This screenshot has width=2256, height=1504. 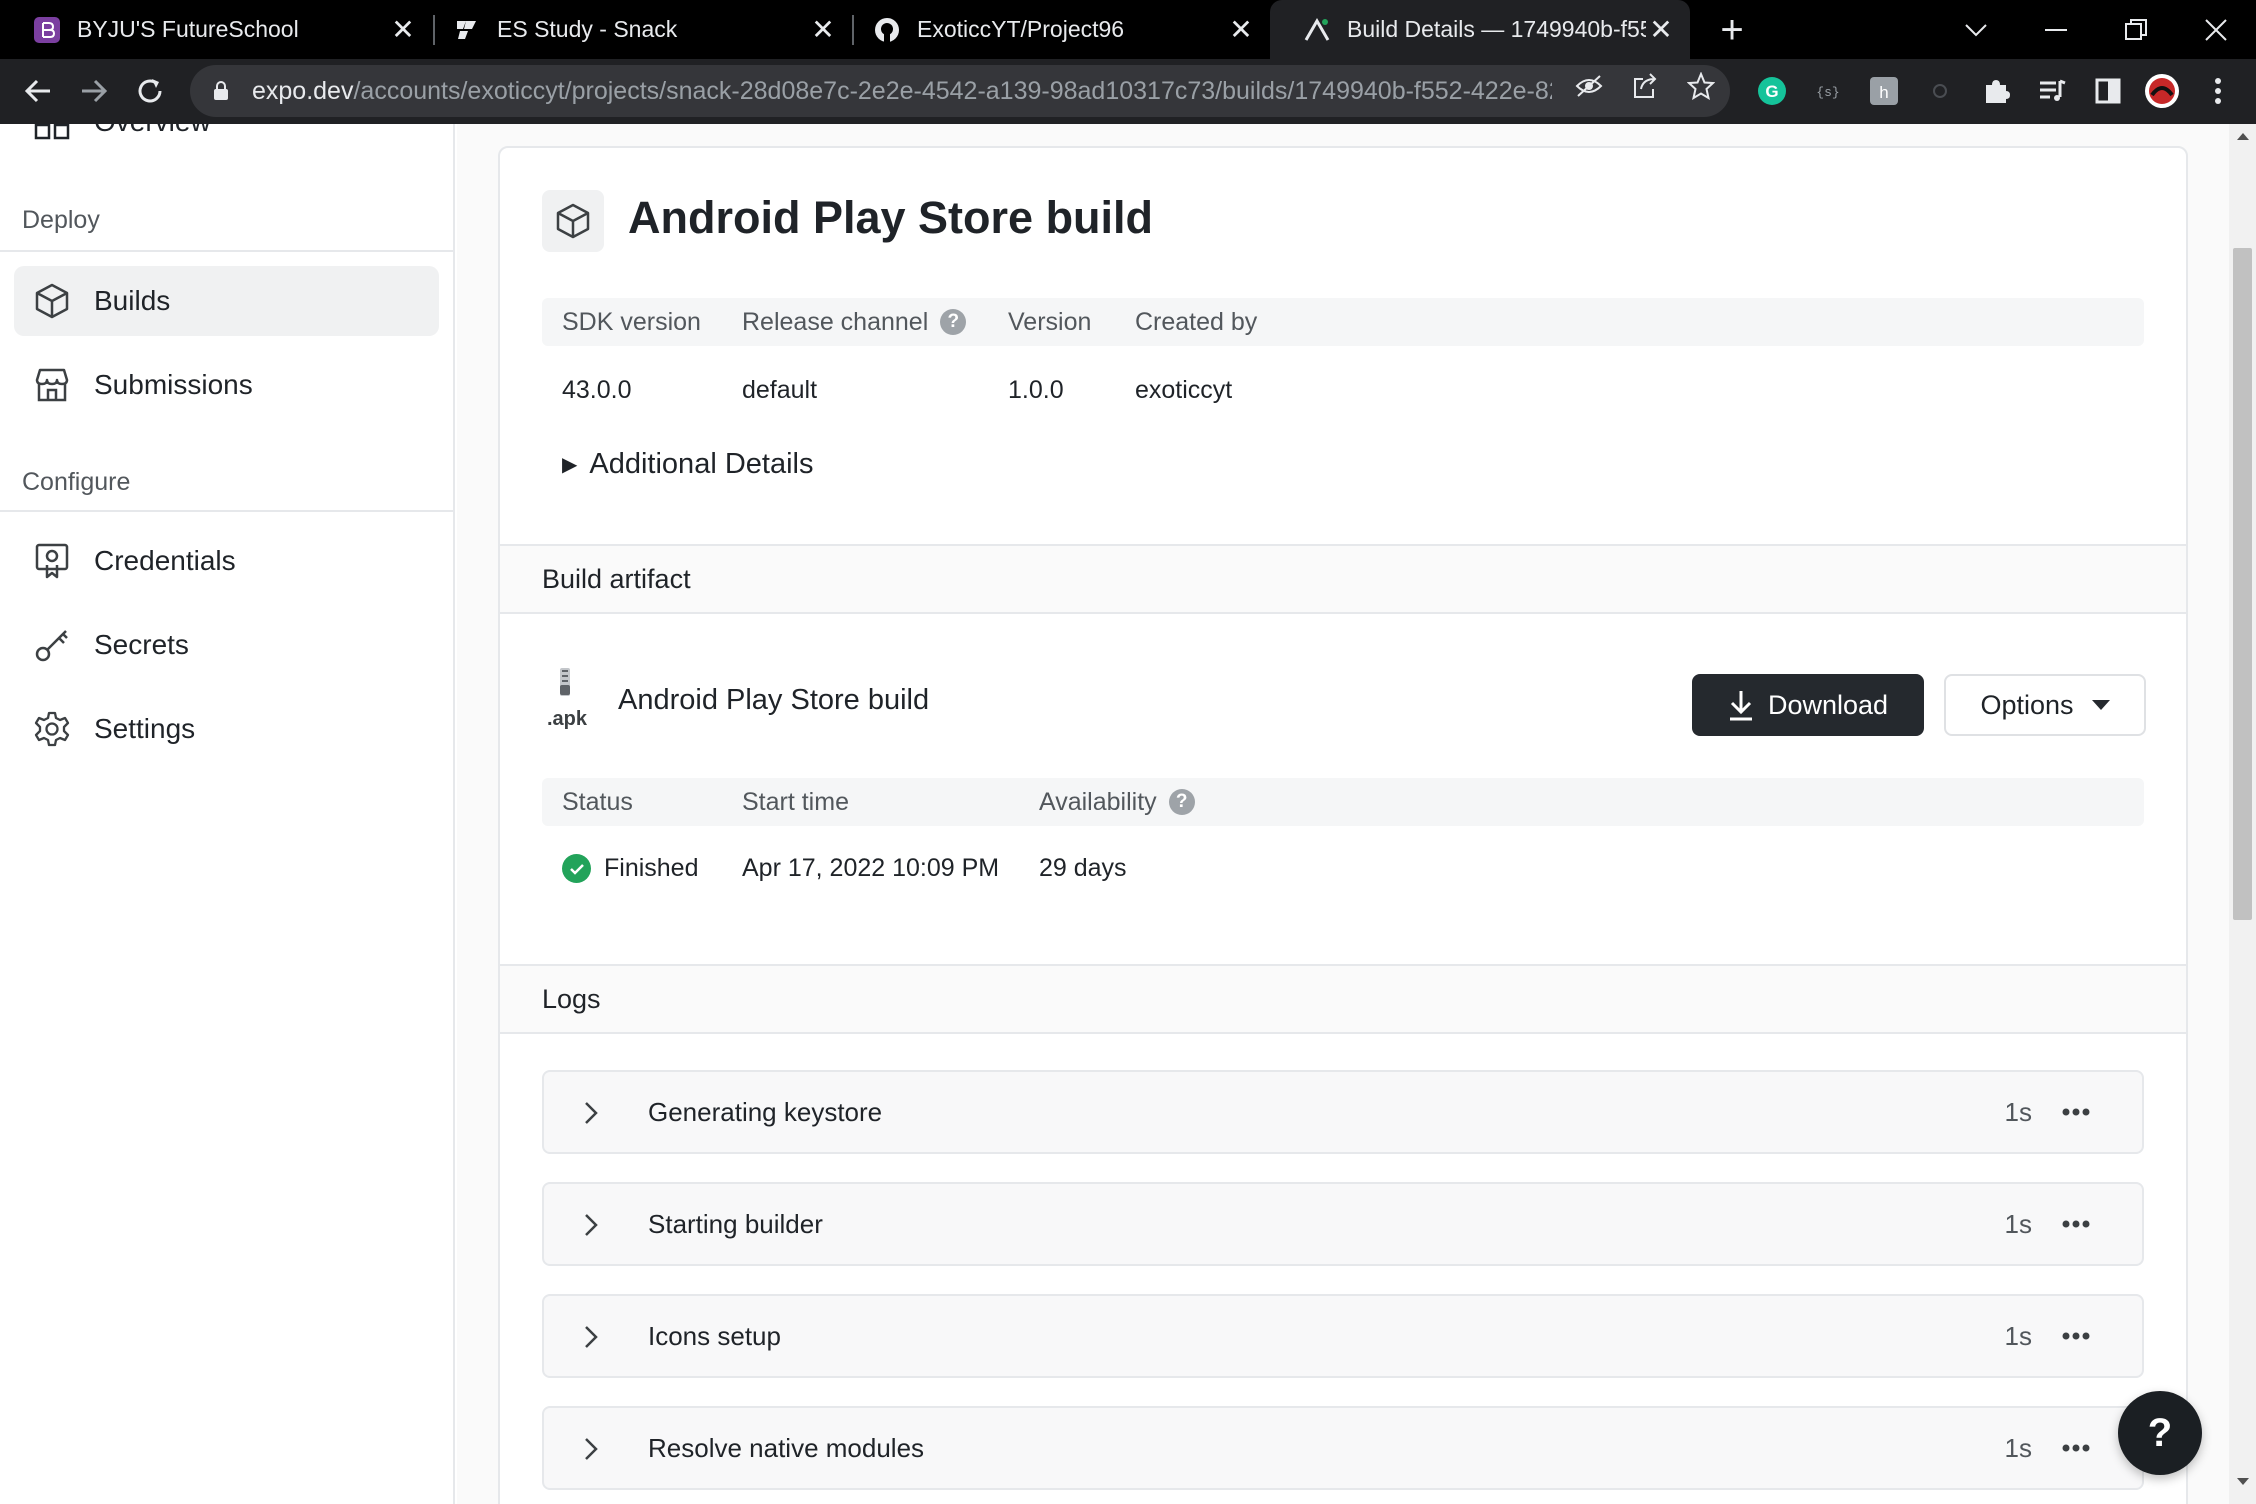 I want to click on tab-build-details: Build Details — 1749940b-f552-4 ✕, so click(x=1480, y=29).